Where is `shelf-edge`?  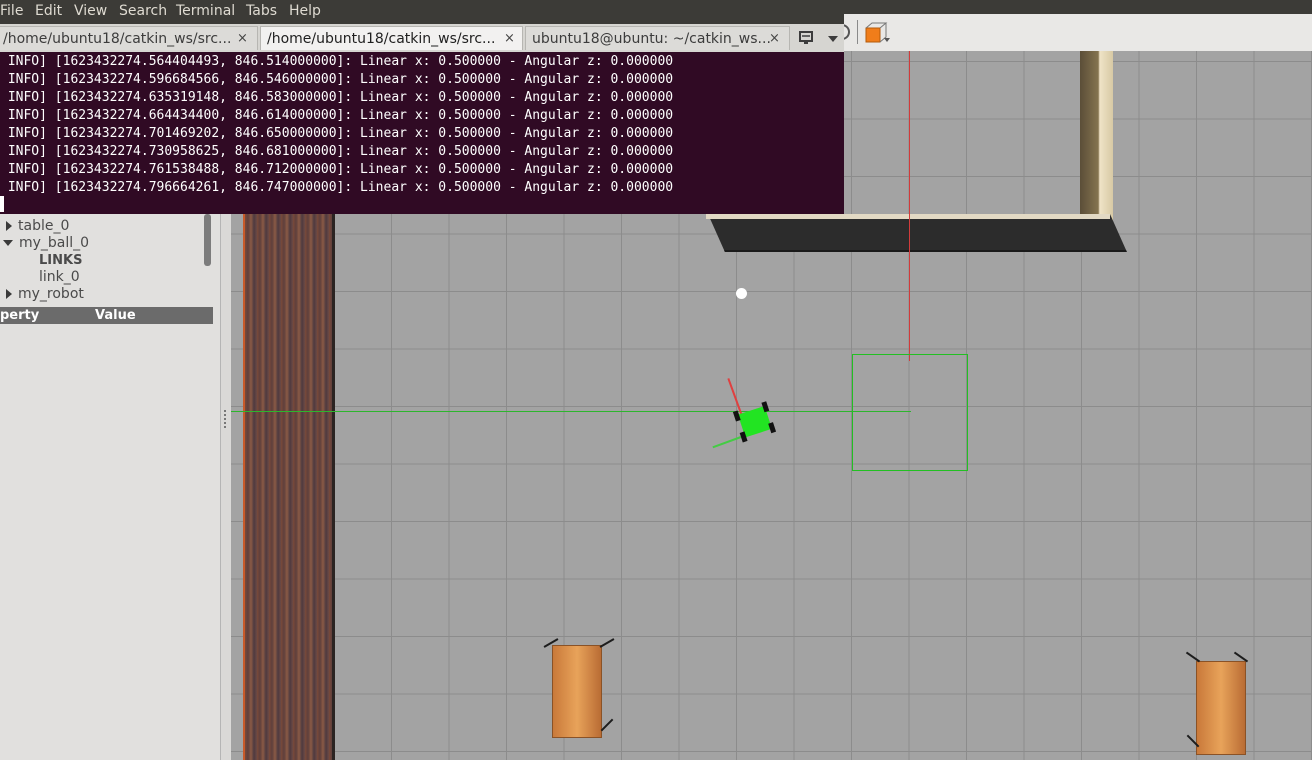 shelf-edge is located at coordinates (908, 216).